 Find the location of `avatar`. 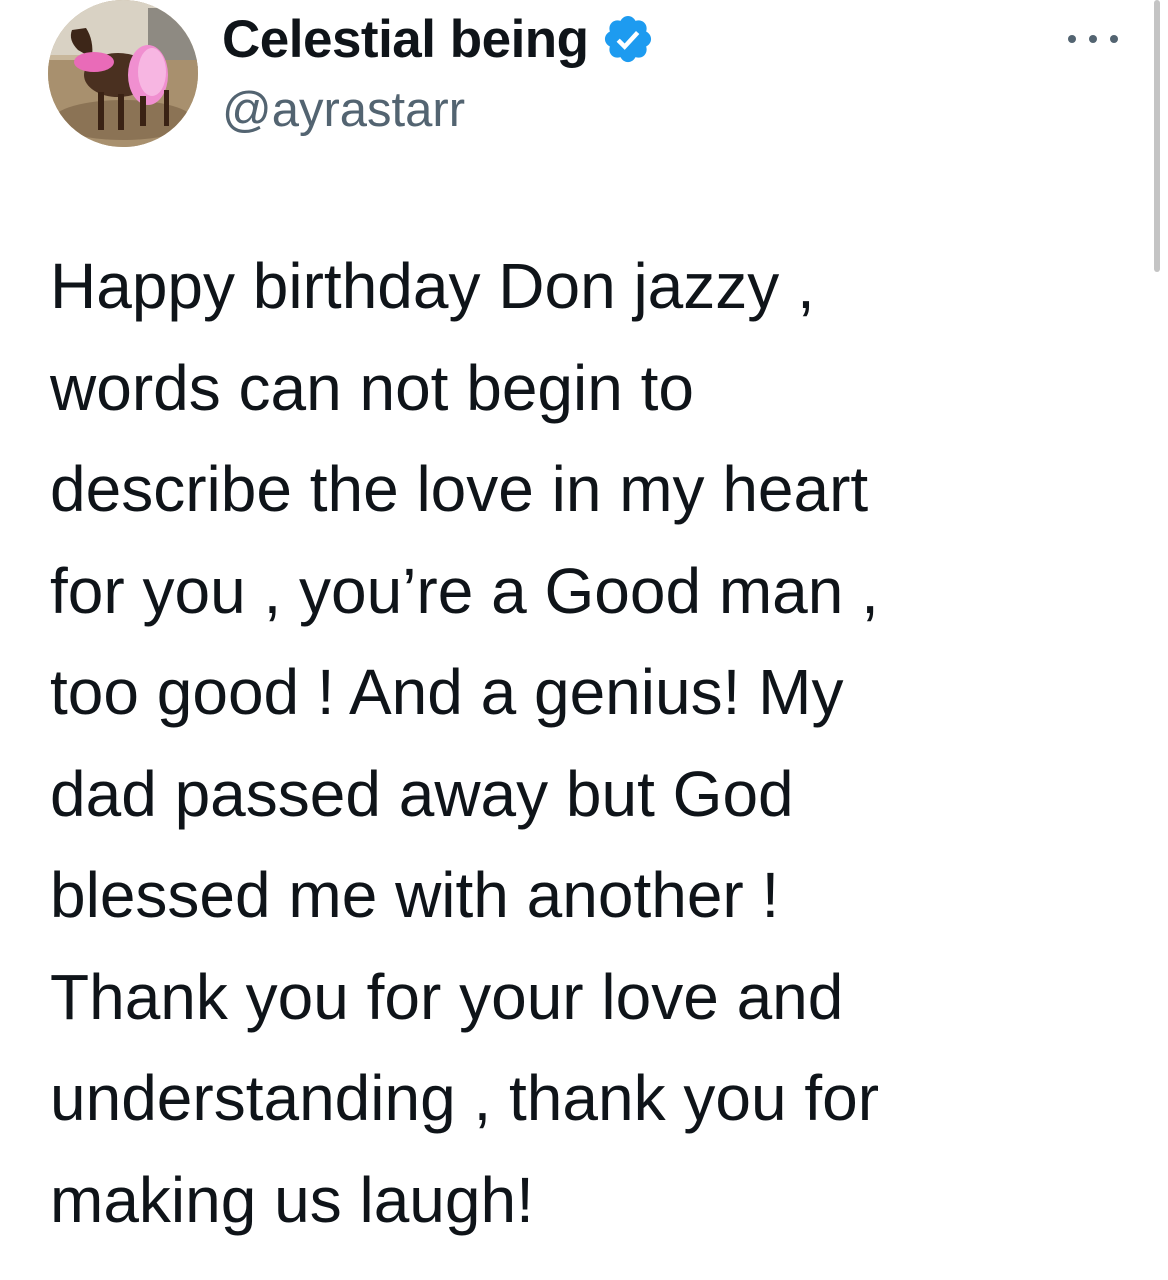

avatar is located at coordinates (123, 73).